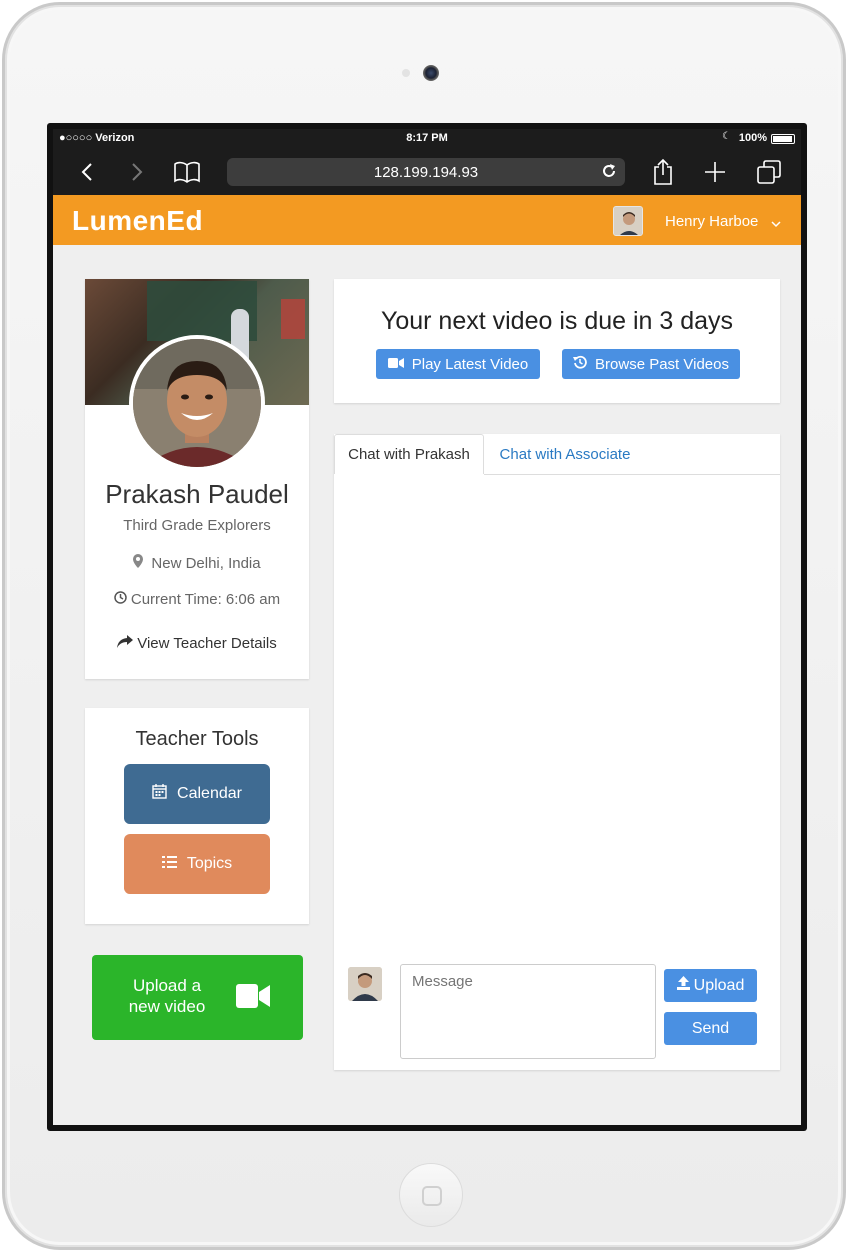 This screenshot has width=848, height=1252. I want to click on avatar, so click(365, 984).